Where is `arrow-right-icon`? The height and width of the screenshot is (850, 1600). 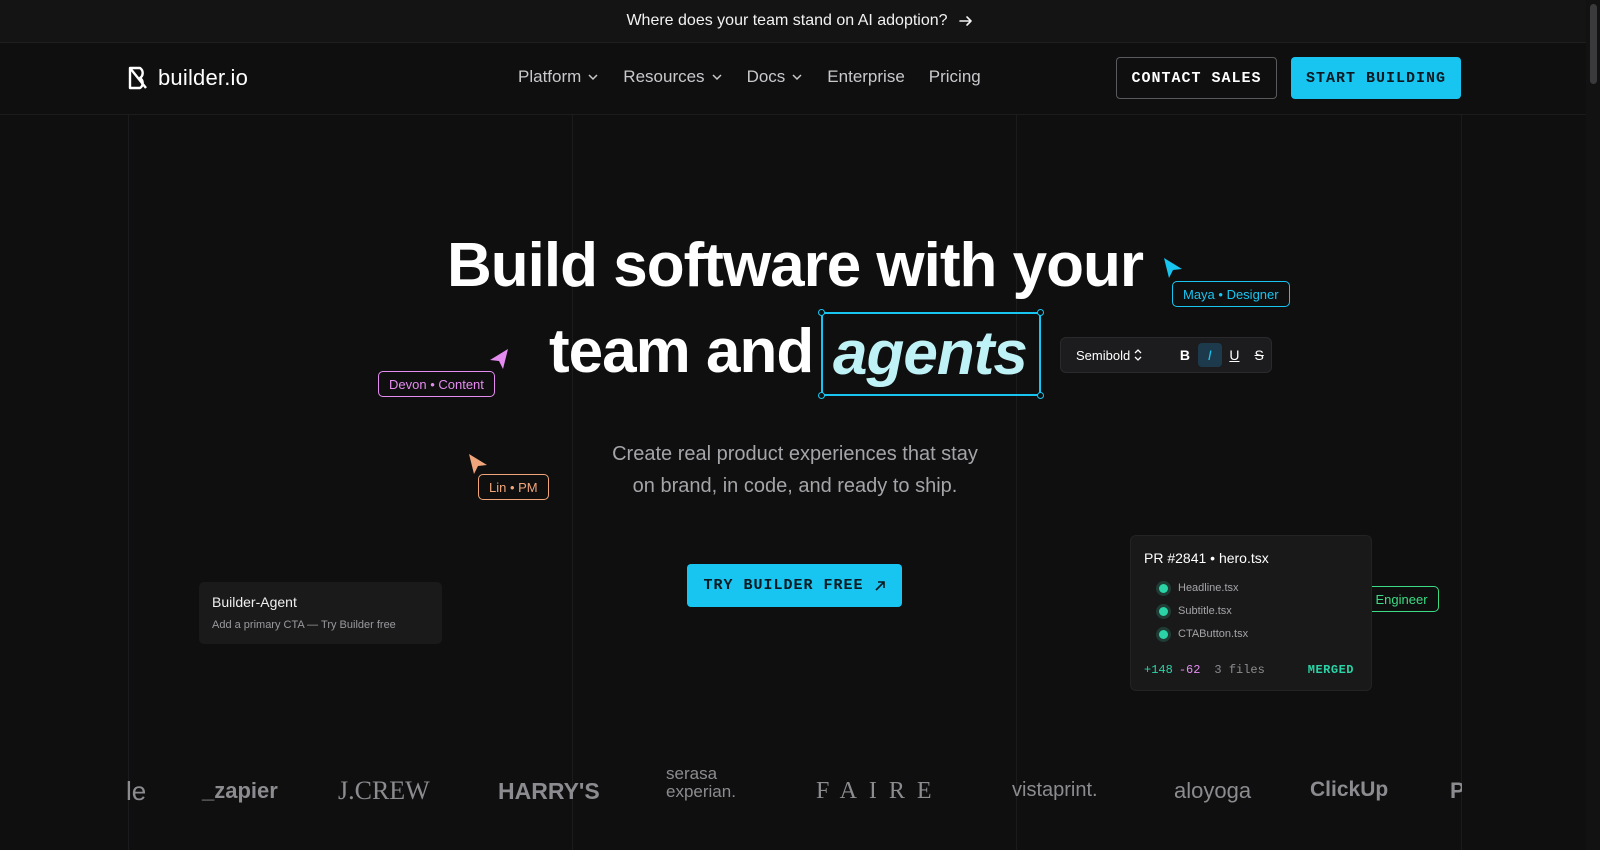
arrow-right-icon is located at coordinates (965, 21).